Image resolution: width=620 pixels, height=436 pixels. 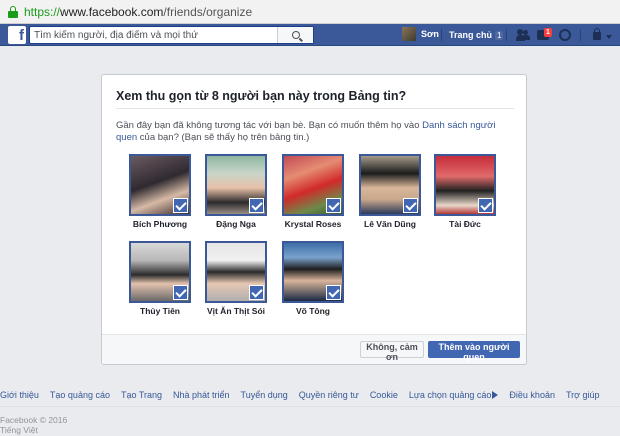 I want to click on search-input, so click(x=150, y=35).